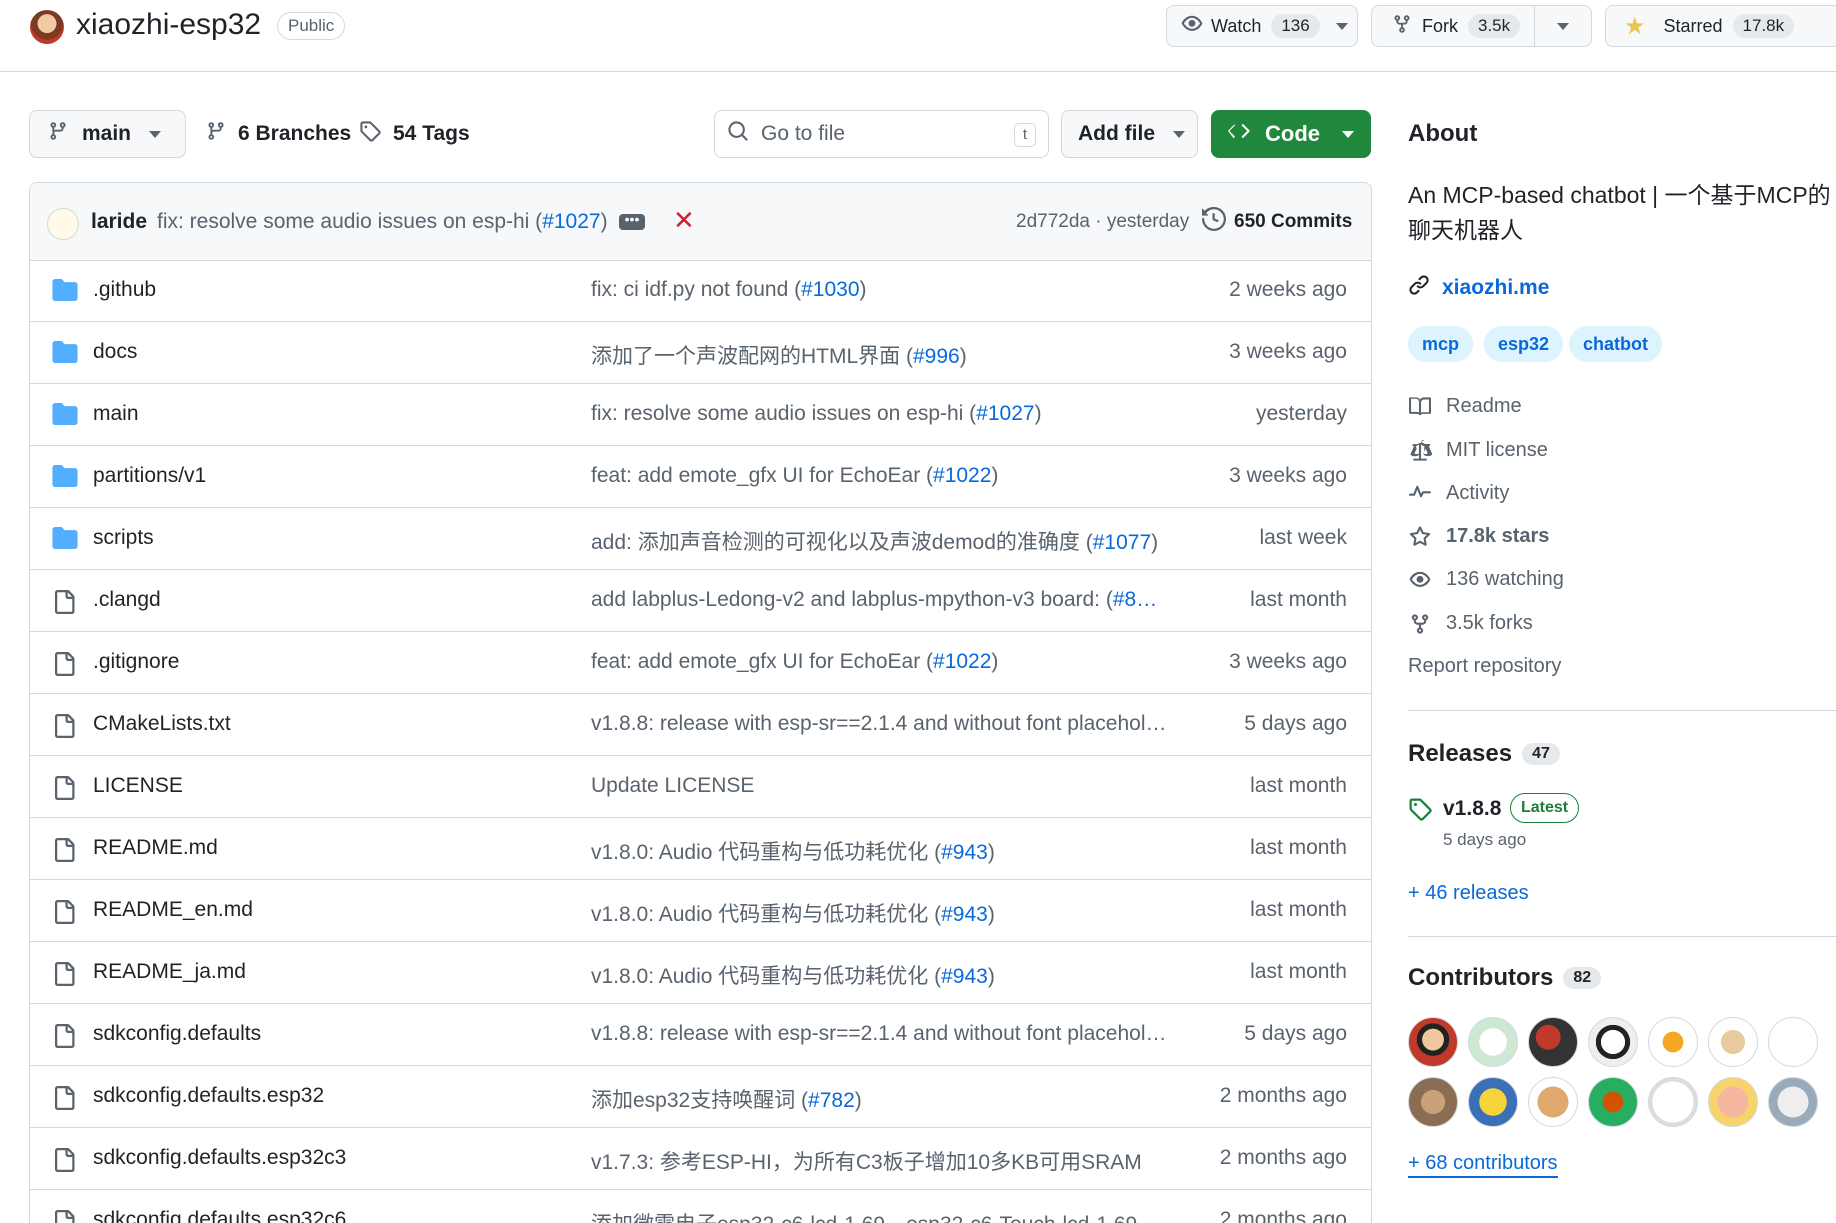 The image size is (1836, 1223). Describe the element at coordinates (1483, 1165) in the screenshot. I see `more-contributors-link: + 68 contributors` at that location.